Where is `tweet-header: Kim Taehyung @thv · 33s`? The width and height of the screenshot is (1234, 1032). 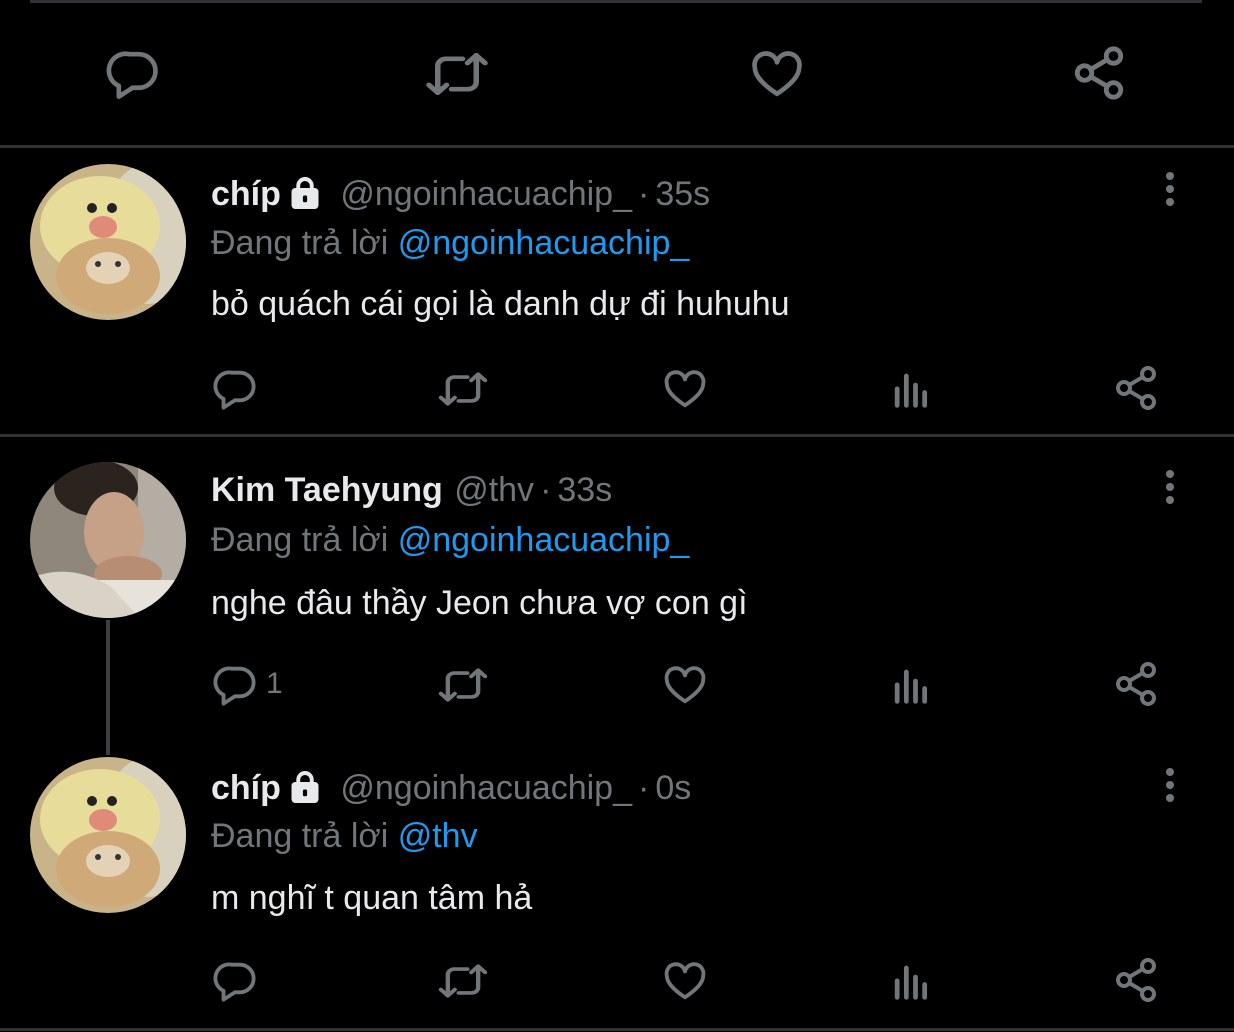 tweet-header: Kim Taehyung @thv · 33s is located at coordinates (411, 490).